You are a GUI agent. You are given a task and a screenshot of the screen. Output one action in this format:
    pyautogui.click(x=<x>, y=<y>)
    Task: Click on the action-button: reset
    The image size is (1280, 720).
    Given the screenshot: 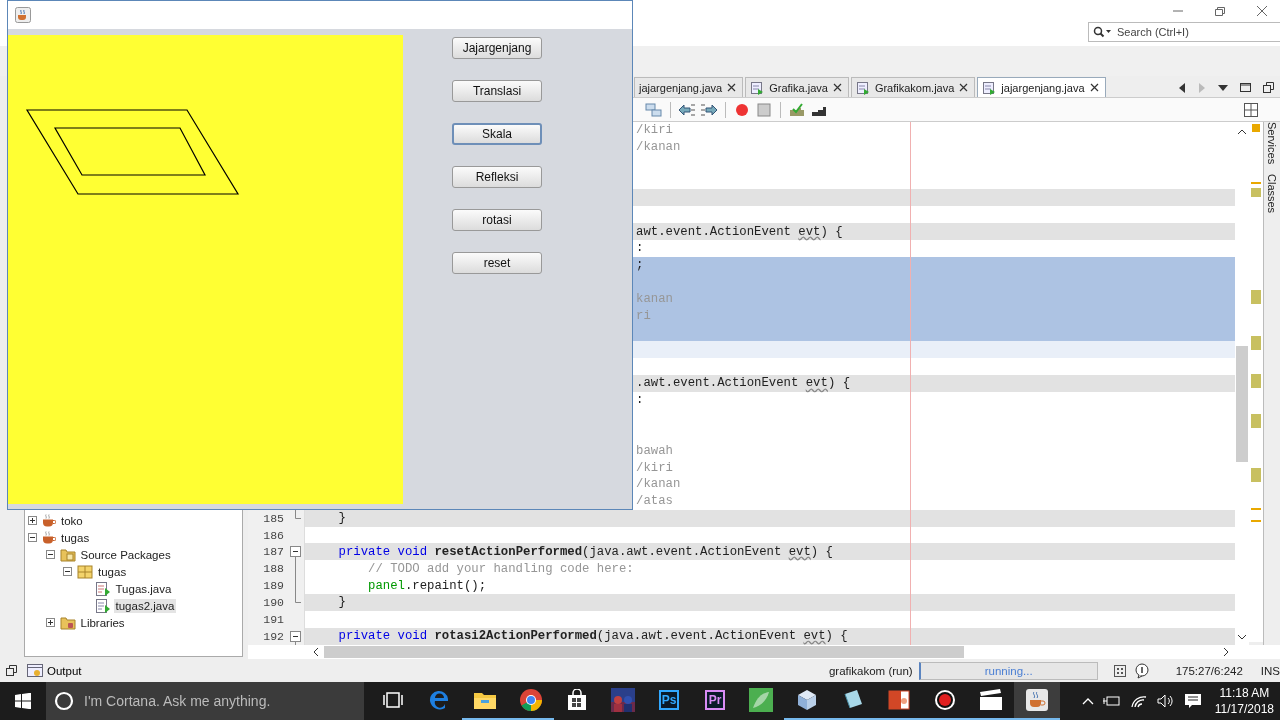 What is the action you would take?
    pyautogui.click(x=497, y=263)
    